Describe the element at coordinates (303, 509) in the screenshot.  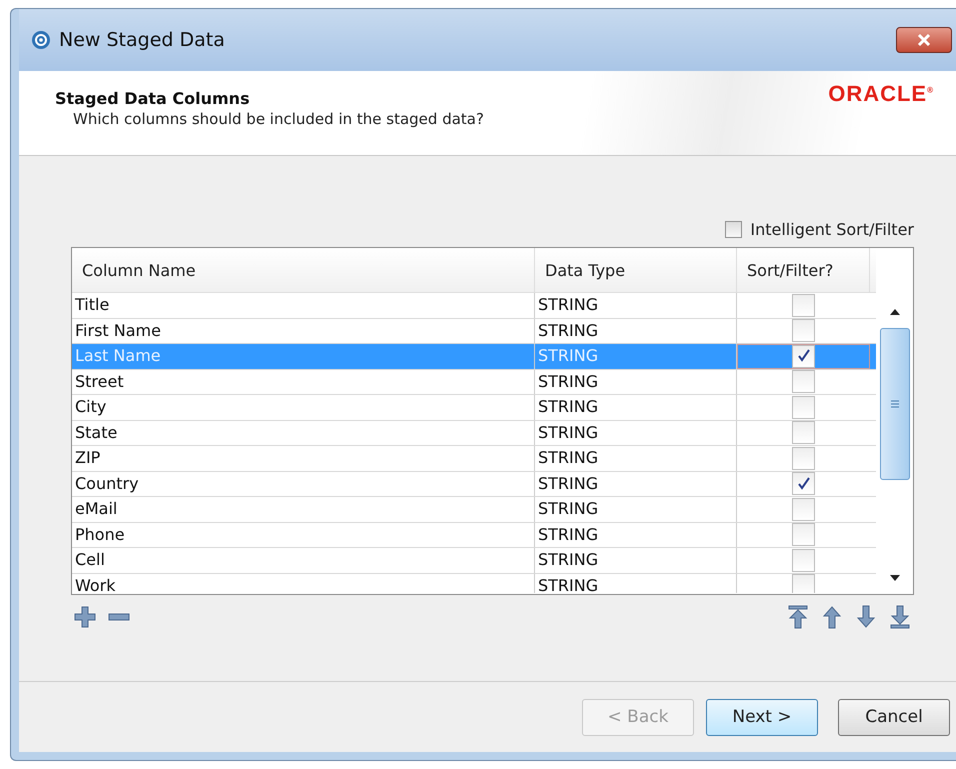
I see `table-cell: eMail` at that location.